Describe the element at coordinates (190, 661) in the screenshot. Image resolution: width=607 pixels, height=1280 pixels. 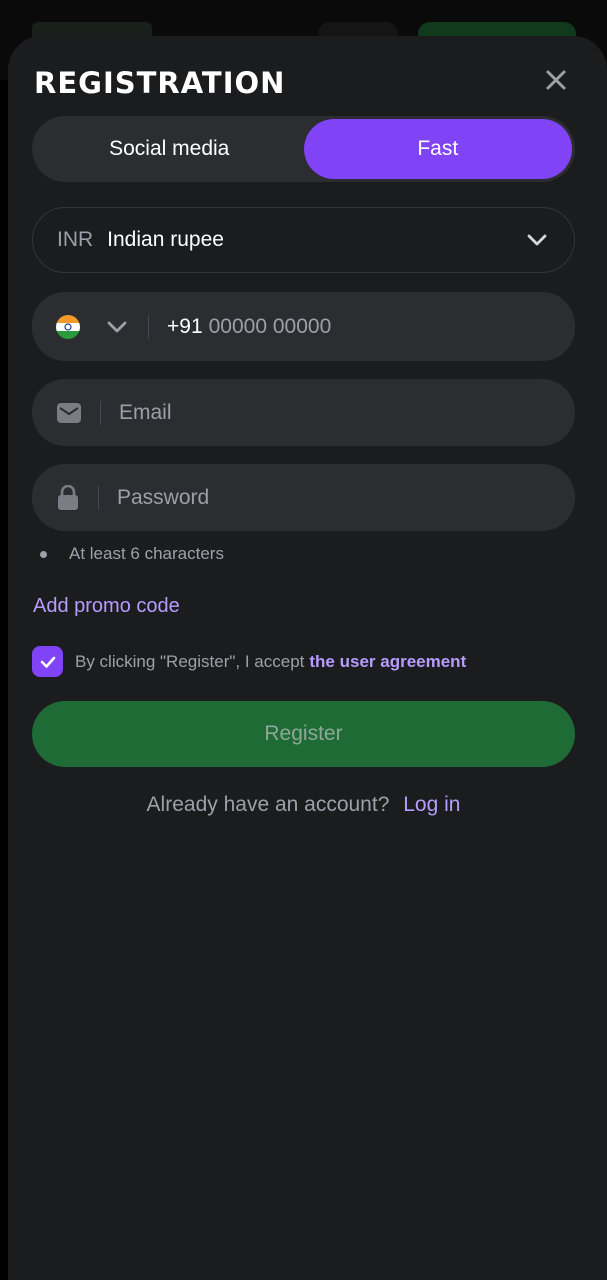
I see `agreement-text: By clicking "Register", I accept` at that location.